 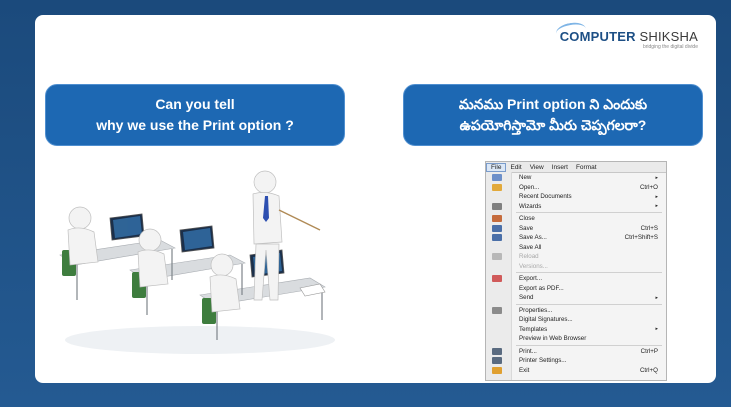 I want to click on menu-item-label: Wizards, so click(x=530, y=206).